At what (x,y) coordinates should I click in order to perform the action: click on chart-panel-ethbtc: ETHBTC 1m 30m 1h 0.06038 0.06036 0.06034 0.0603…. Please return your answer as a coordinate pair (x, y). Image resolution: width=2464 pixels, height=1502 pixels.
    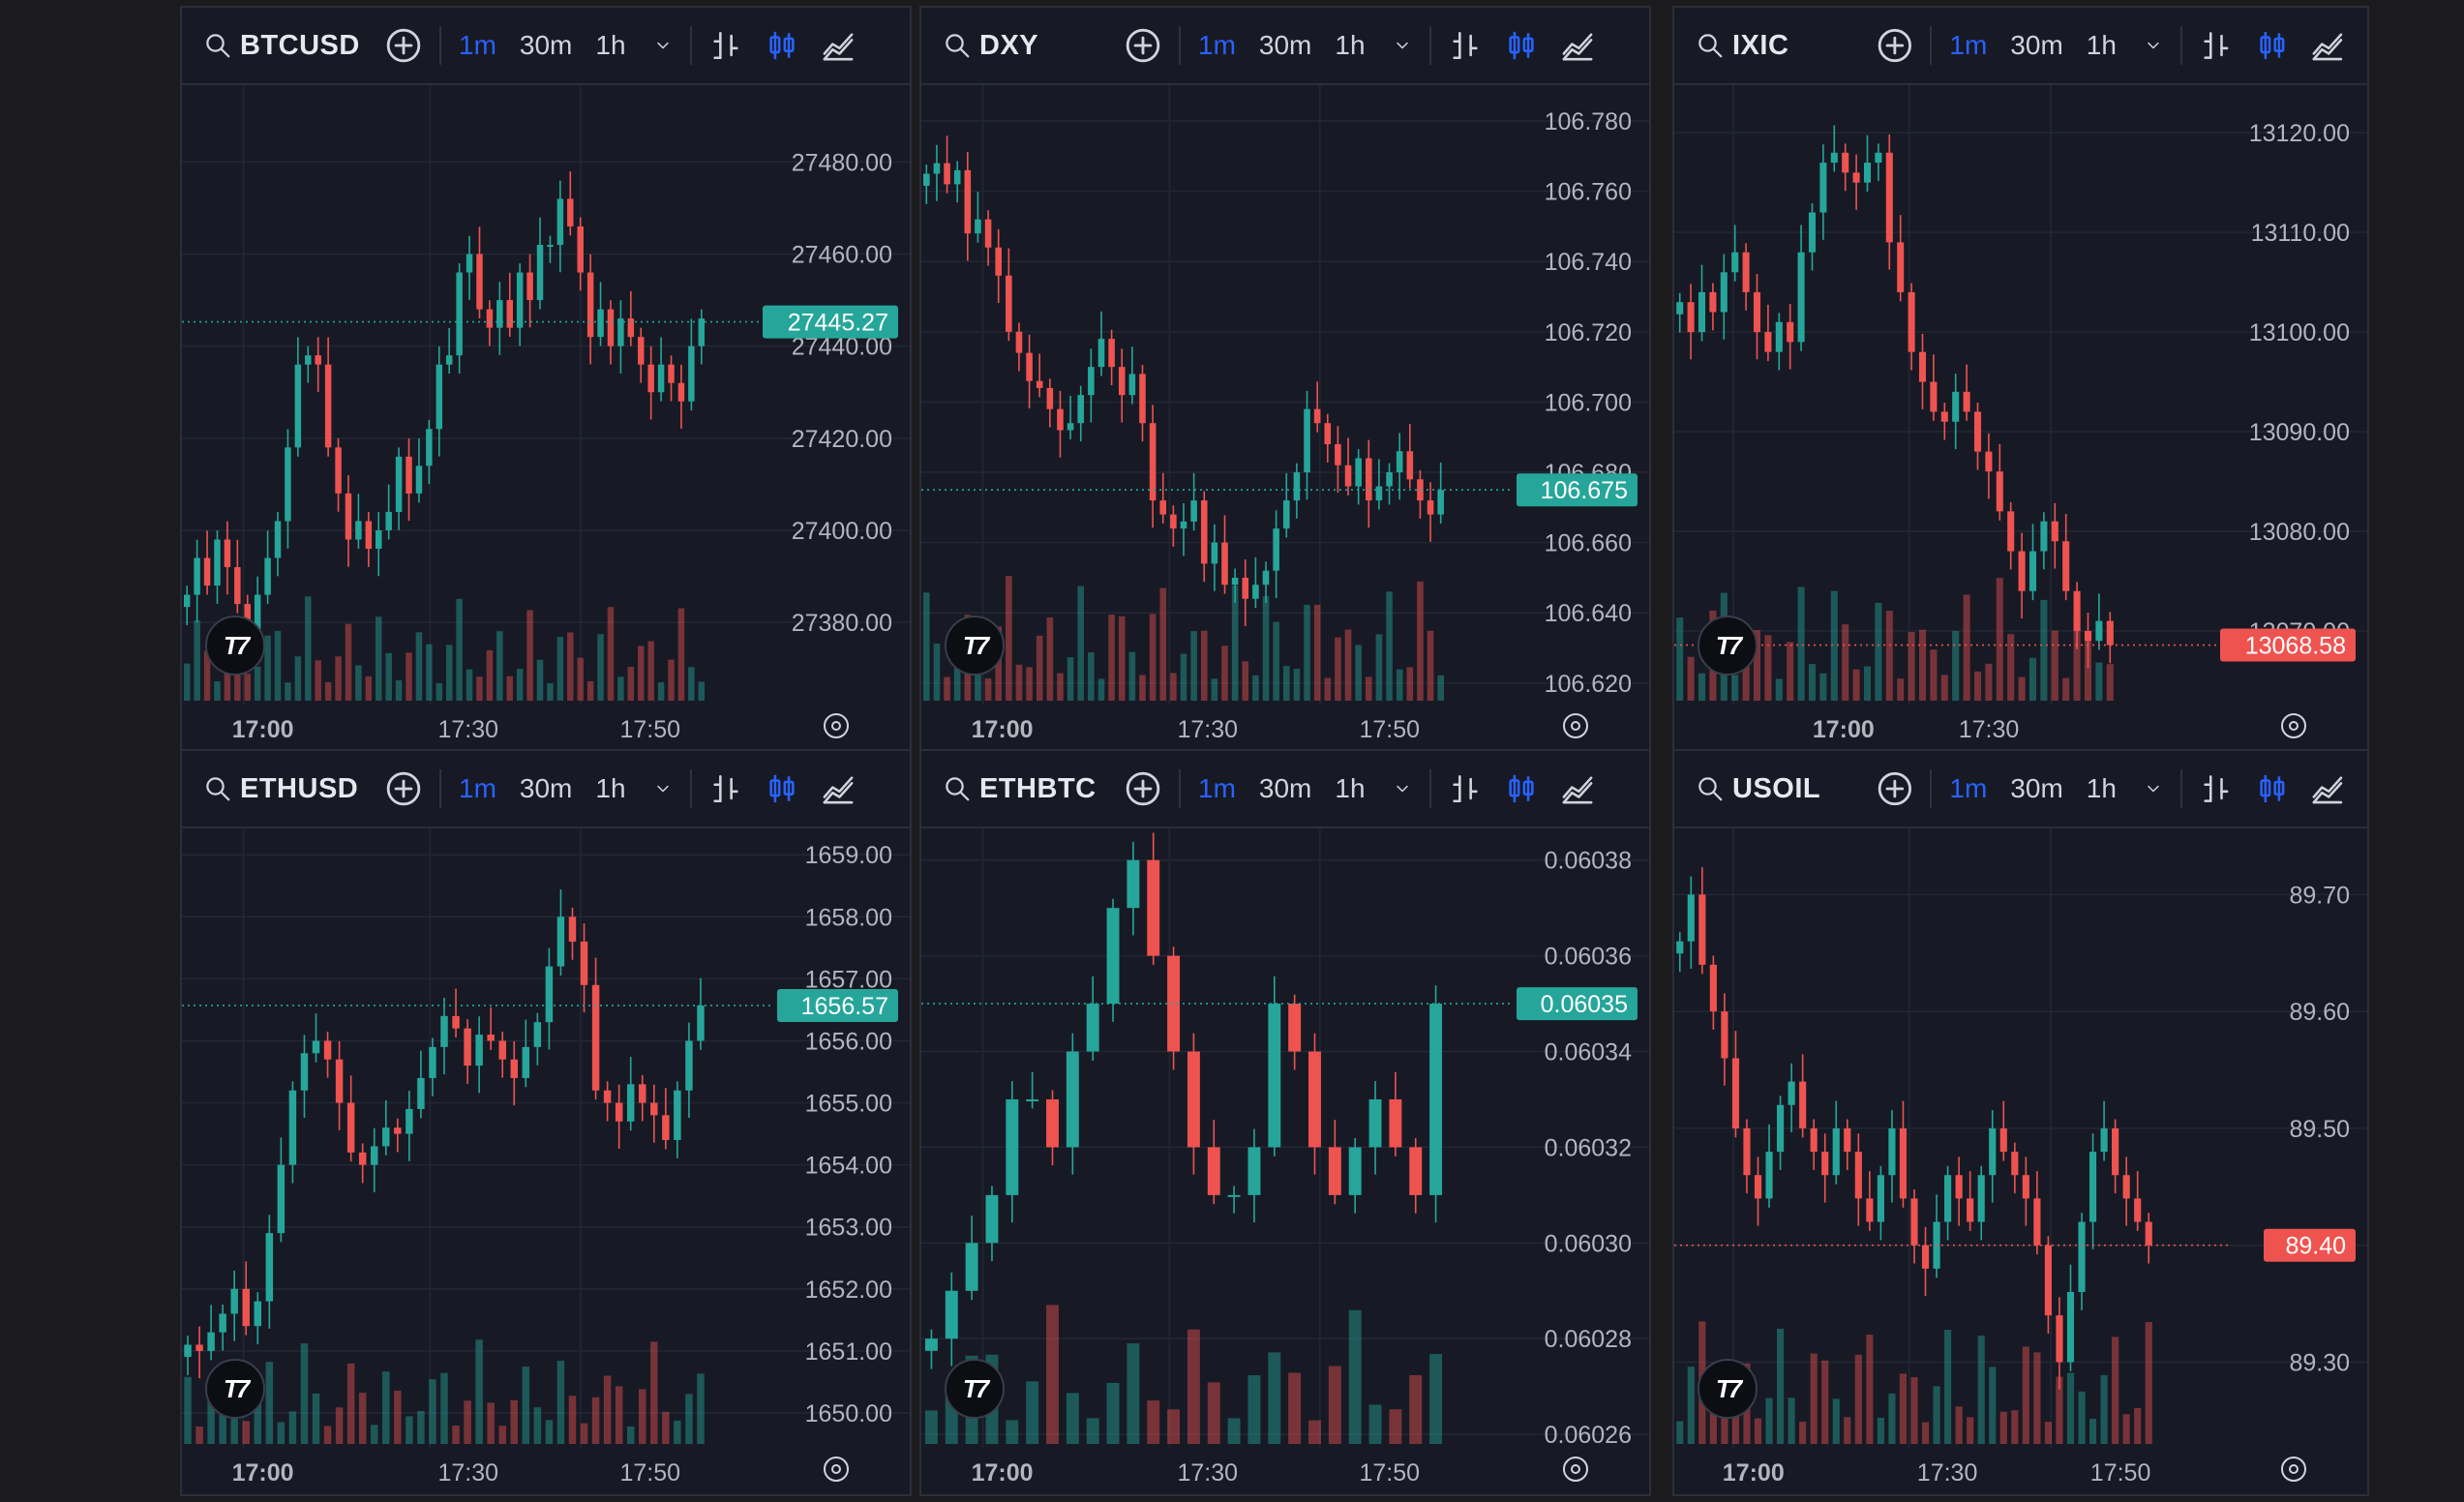
    Looking at the image, I should click on (1285, 1122).